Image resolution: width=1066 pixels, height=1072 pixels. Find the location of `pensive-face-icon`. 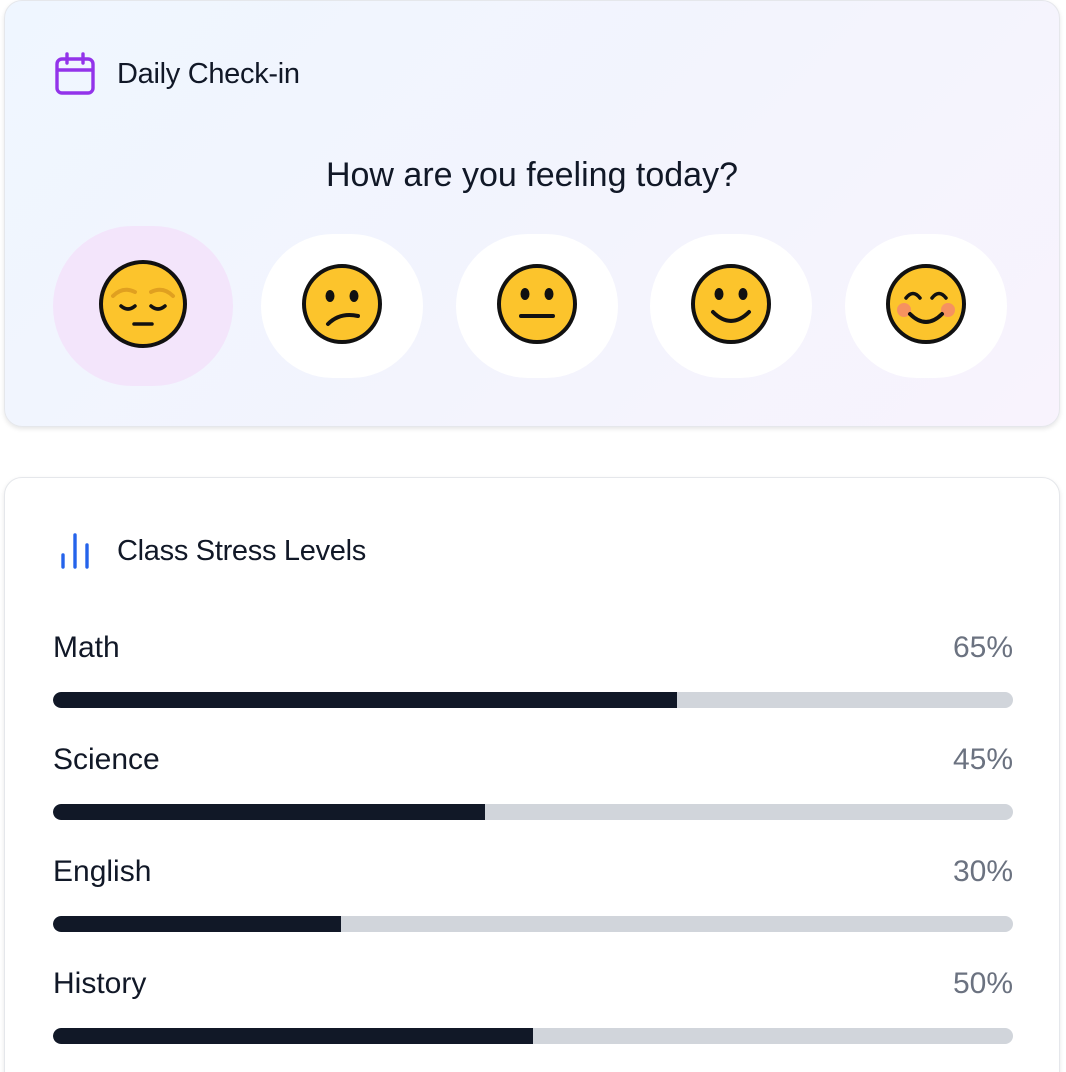

pensive-face-icon is located at coordinates (143, 306).